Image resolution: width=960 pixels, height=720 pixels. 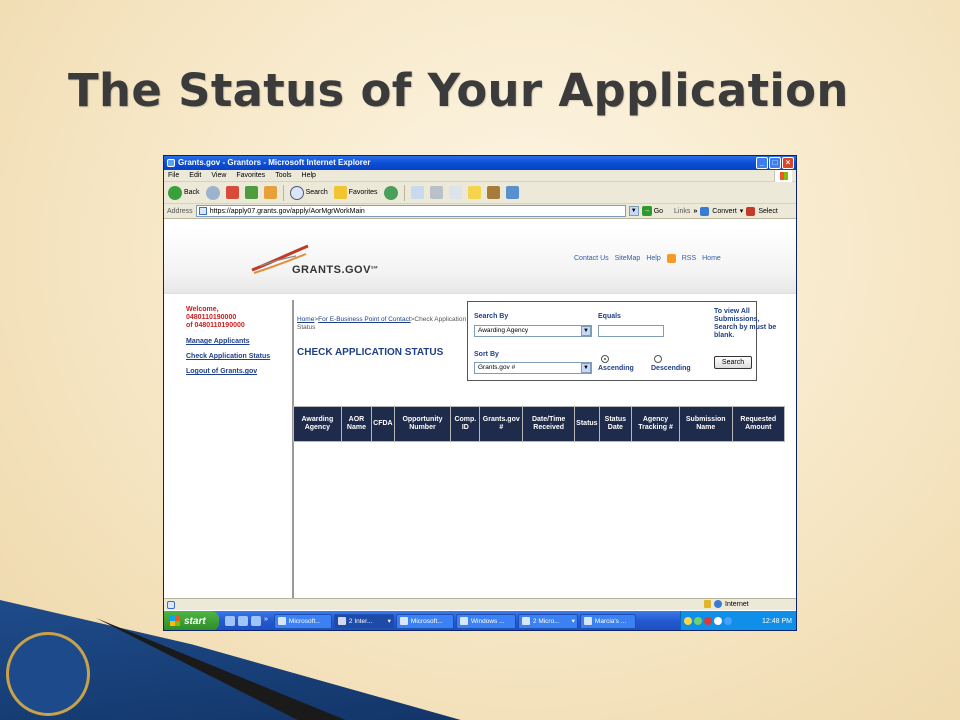 What do you see at coordinates (705, 424) in the screenshot?
I see `col-submission-name: Submission Name` at bounding box center [705, 424].